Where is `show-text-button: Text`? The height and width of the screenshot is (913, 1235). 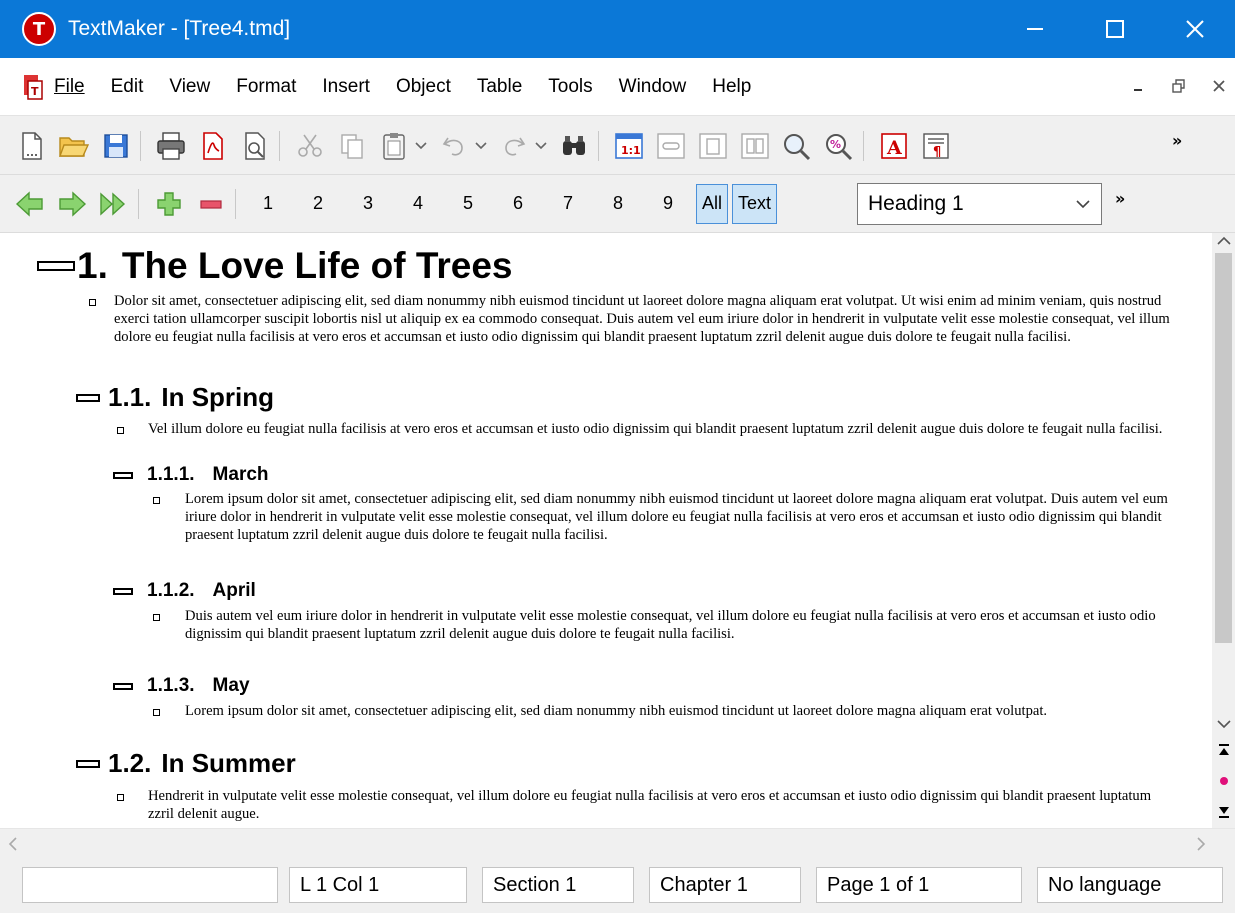
show-text-button: Text is located at coordinates (755, 203).